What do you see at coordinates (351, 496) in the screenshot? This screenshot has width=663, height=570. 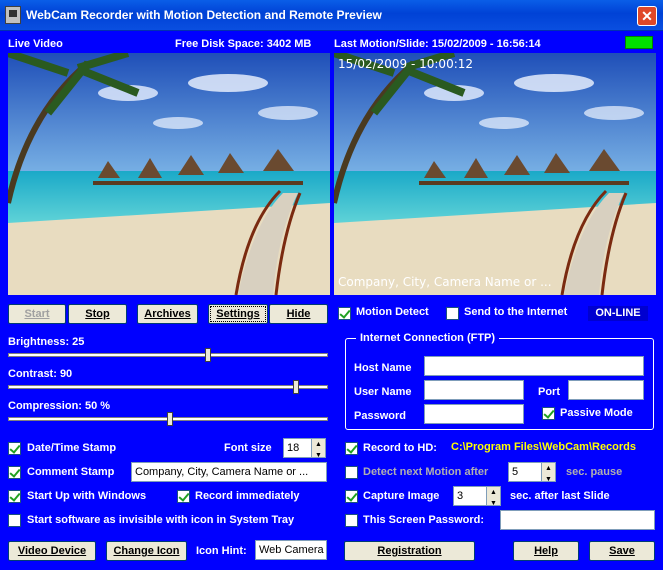 I see `capture-image-checkbox` at bounding box center [351, 496].